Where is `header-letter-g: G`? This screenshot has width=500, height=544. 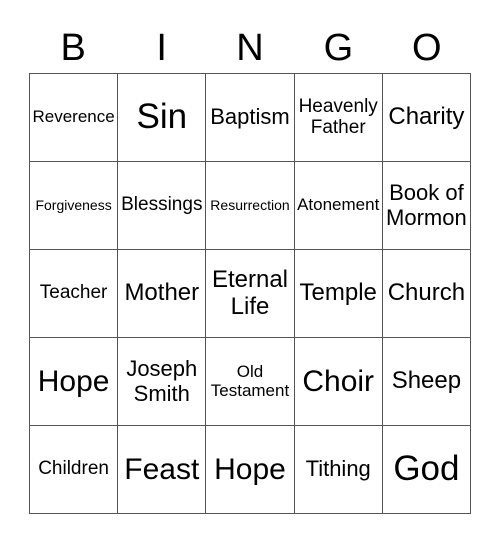 header-letter-g: G is located at coordinates (338, 48).